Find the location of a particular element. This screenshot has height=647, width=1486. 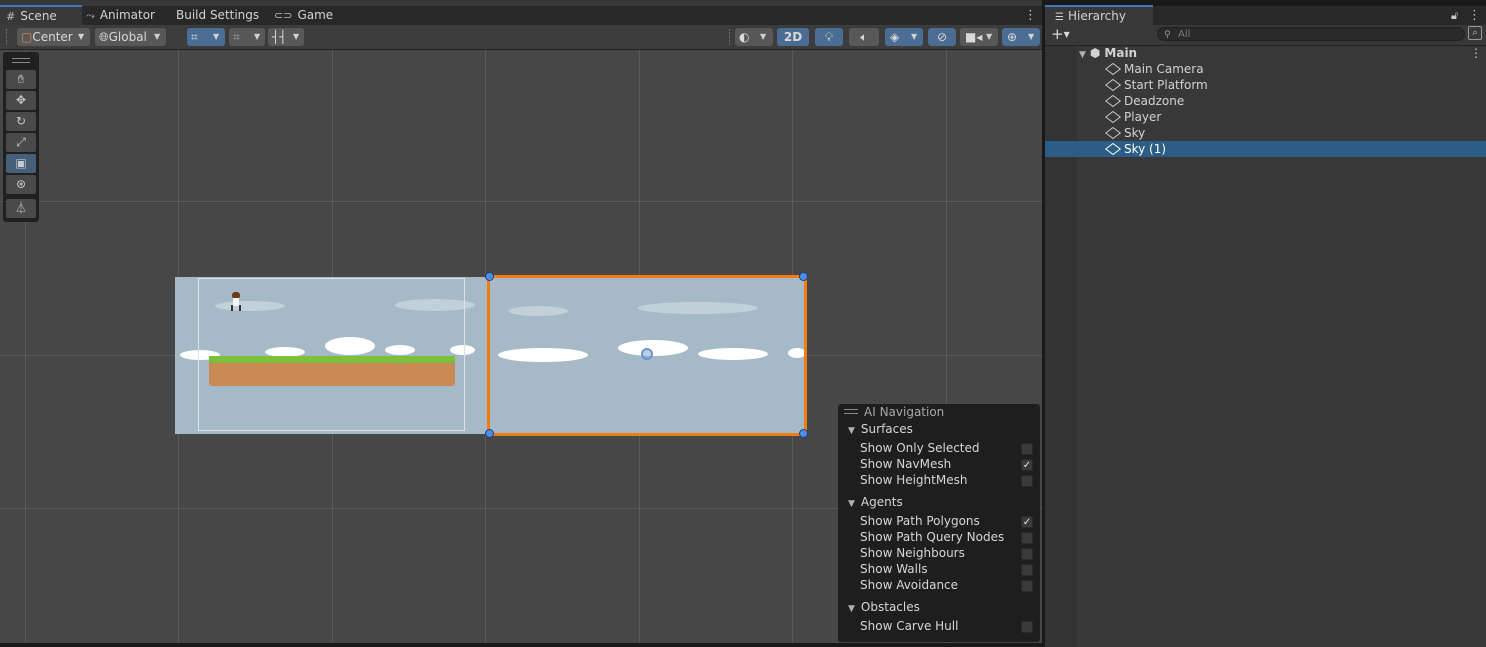

overlay-grip is located at coordinates (851, 411).